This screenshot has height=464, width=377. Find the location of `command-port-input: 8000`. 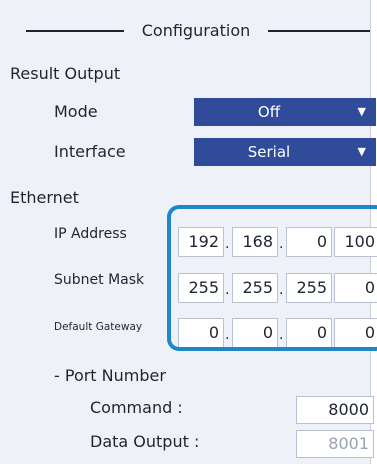

command-port-input: 8000 is located at coordinates (335, 410).